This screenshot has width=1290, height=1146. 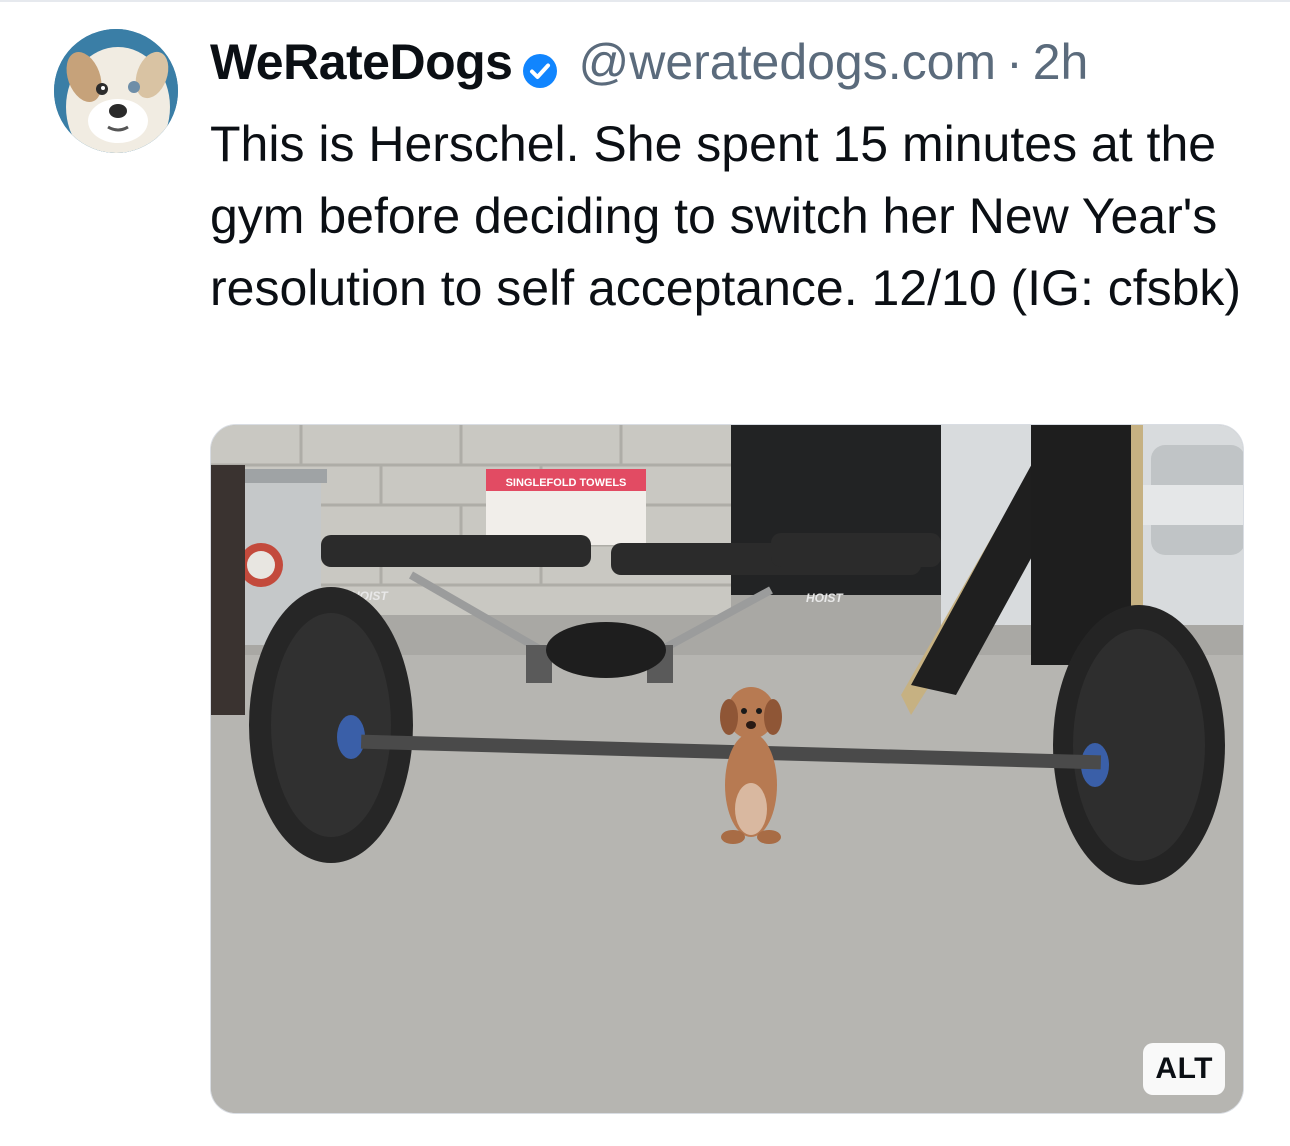 I want to click on timestamp: 2h, so click(x=1061, y=62).